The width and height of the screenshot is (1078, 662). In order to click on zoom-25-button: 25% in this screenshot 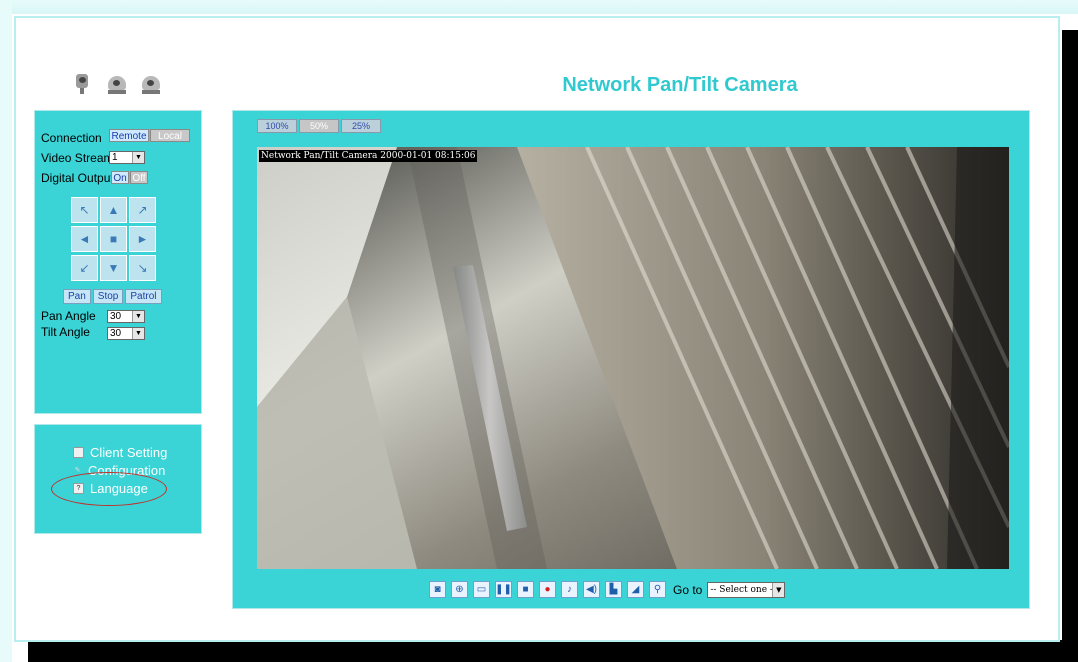, I will do `click(361, 126)`.